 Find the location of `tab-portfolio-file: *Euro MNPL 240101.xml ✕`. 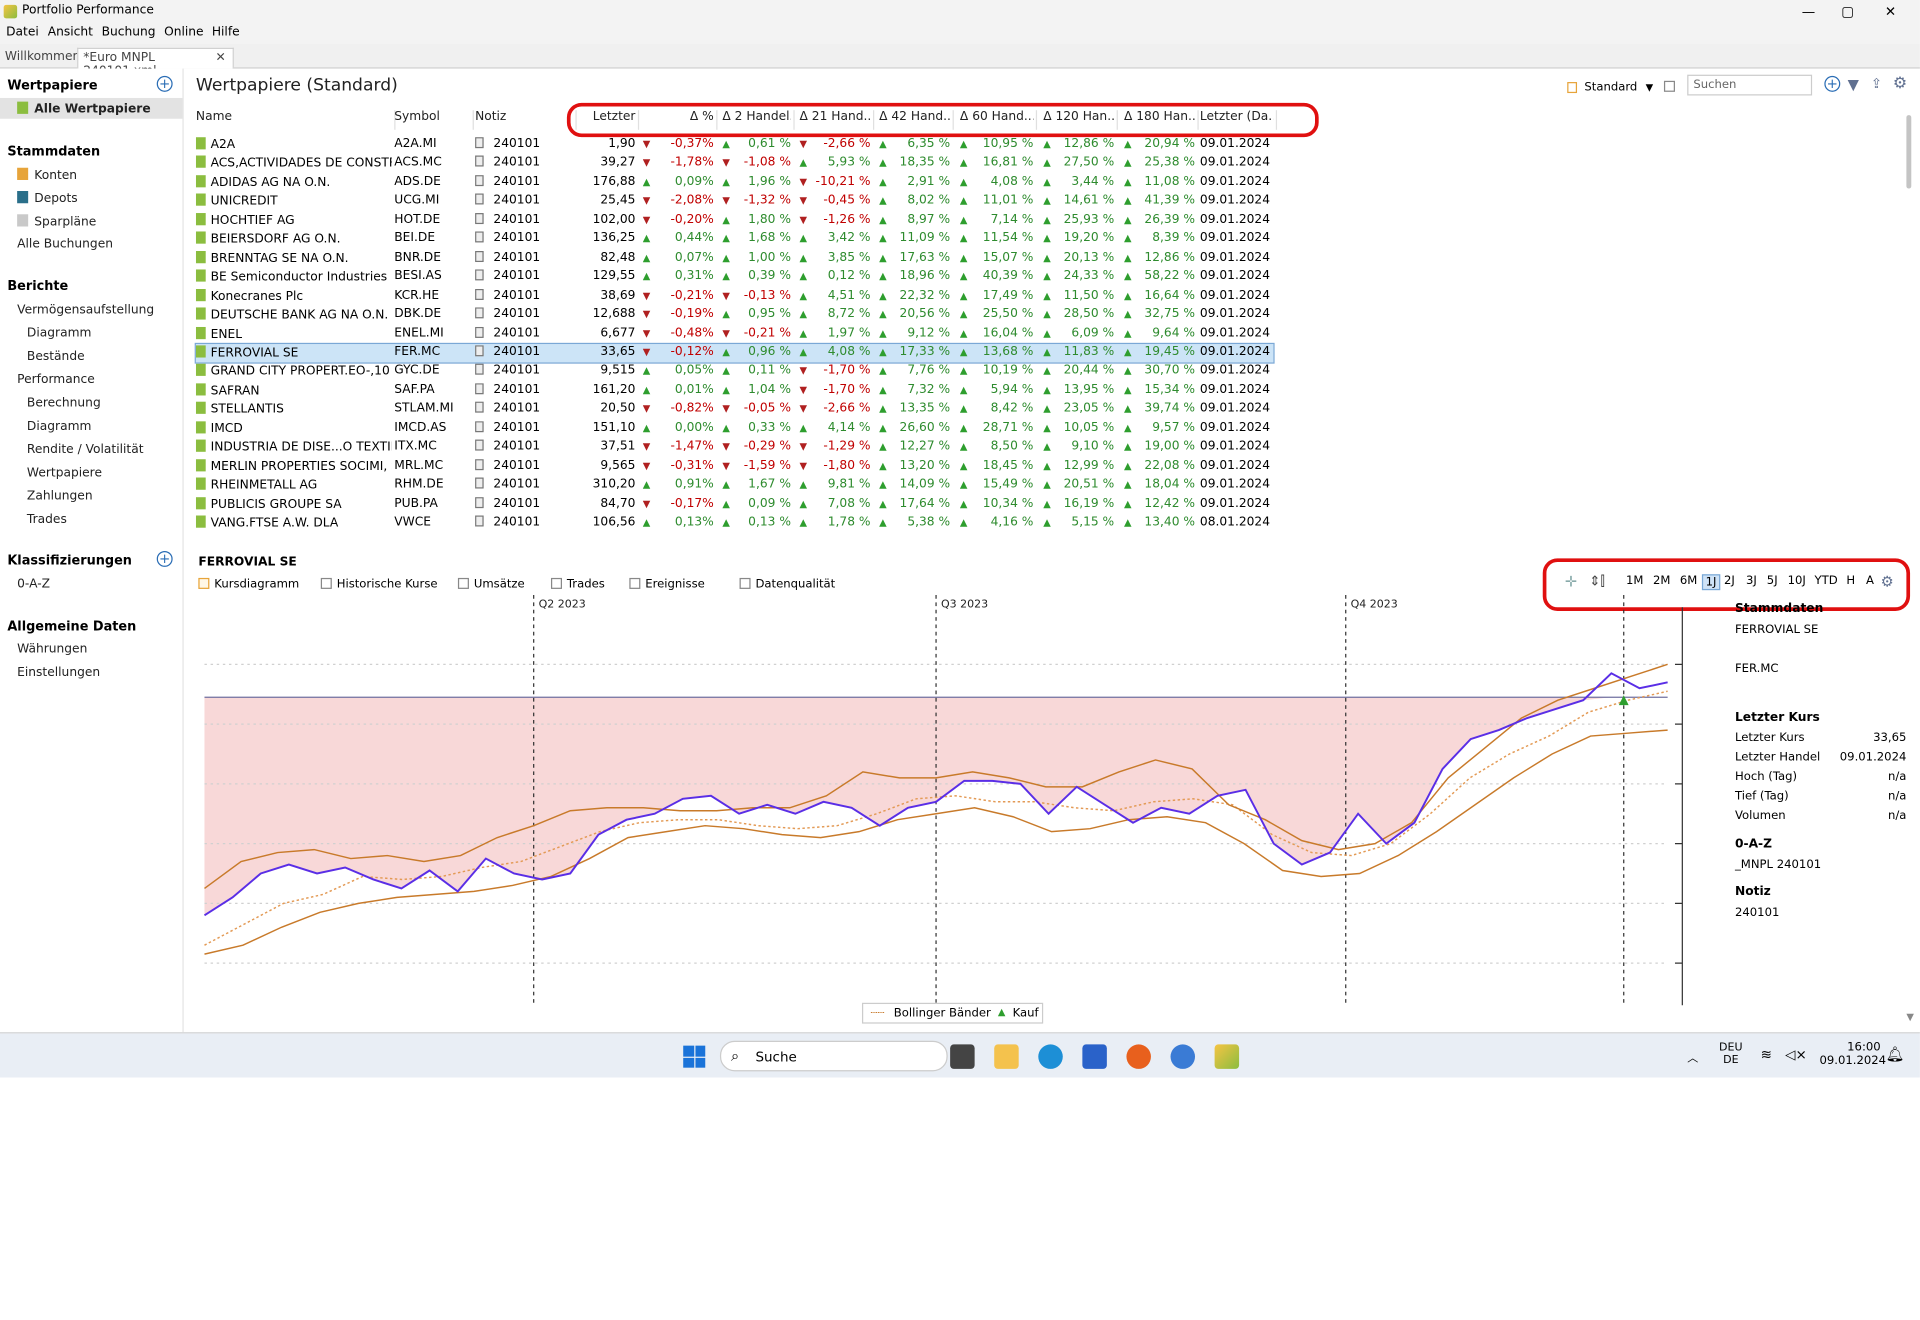

tab-portfolio-file: *Euro MNPL 240101.xml ✕ is located at coordinates (155, 62).